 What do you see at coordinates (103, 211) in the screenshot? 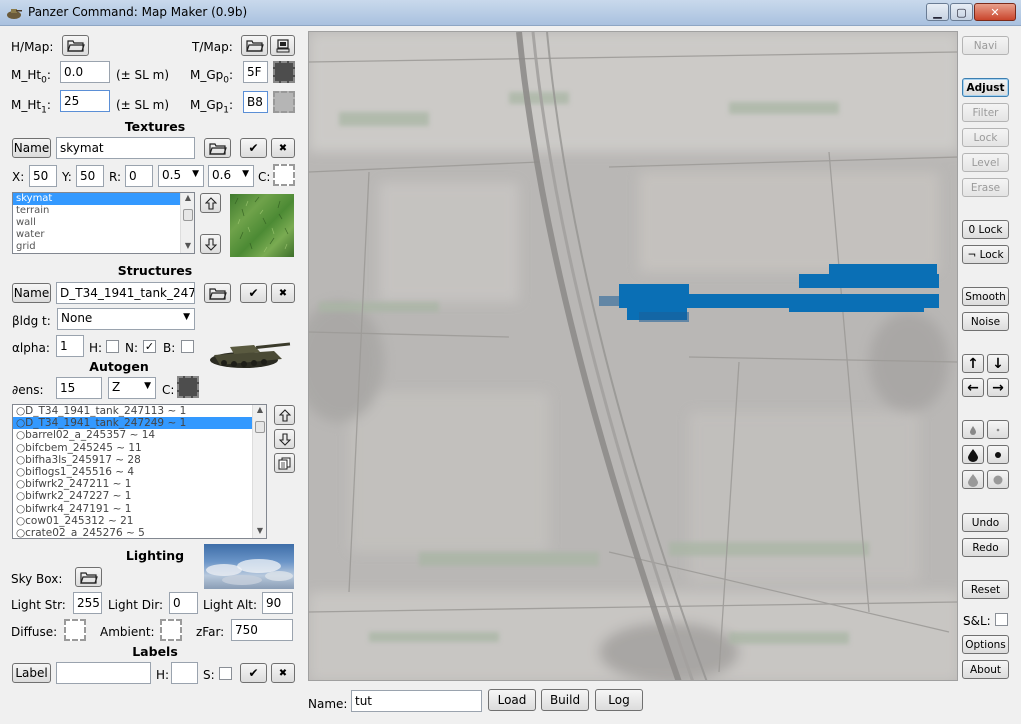
I see `list-item: terrain` at bounding box center [103, 211].